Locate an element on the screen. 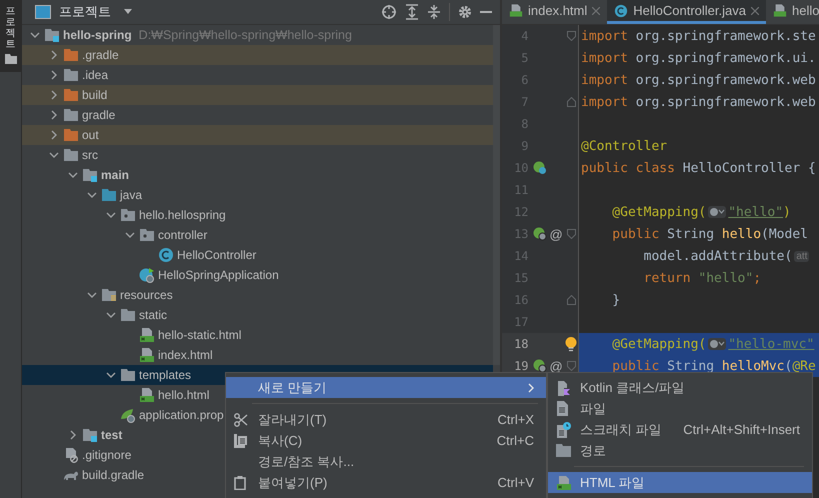 The width and height of the screenshot is (819, 498). tree-item-label: main is located at coordinates (115, 175).